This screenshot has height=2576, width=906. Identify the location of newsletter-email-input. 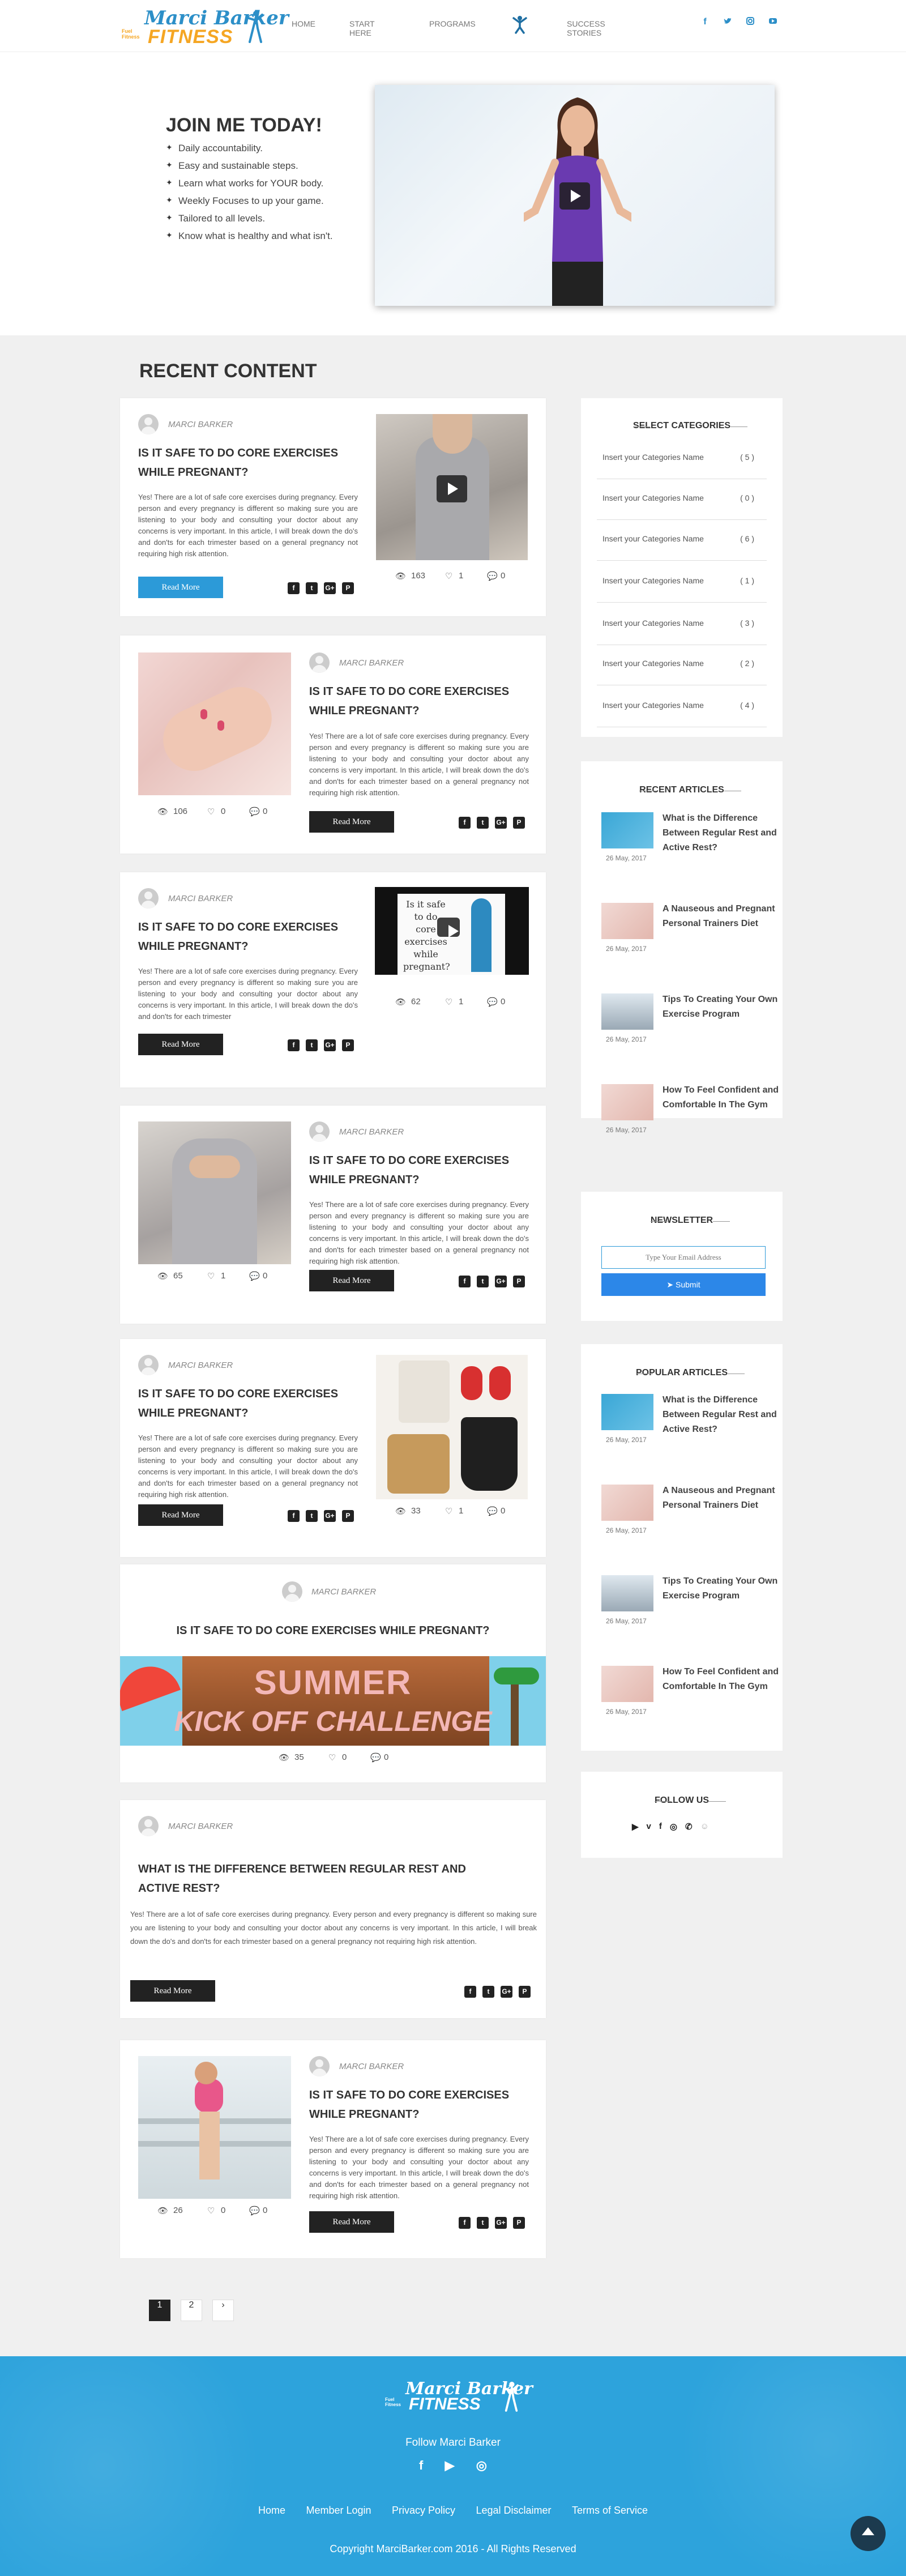
(683, 1257).